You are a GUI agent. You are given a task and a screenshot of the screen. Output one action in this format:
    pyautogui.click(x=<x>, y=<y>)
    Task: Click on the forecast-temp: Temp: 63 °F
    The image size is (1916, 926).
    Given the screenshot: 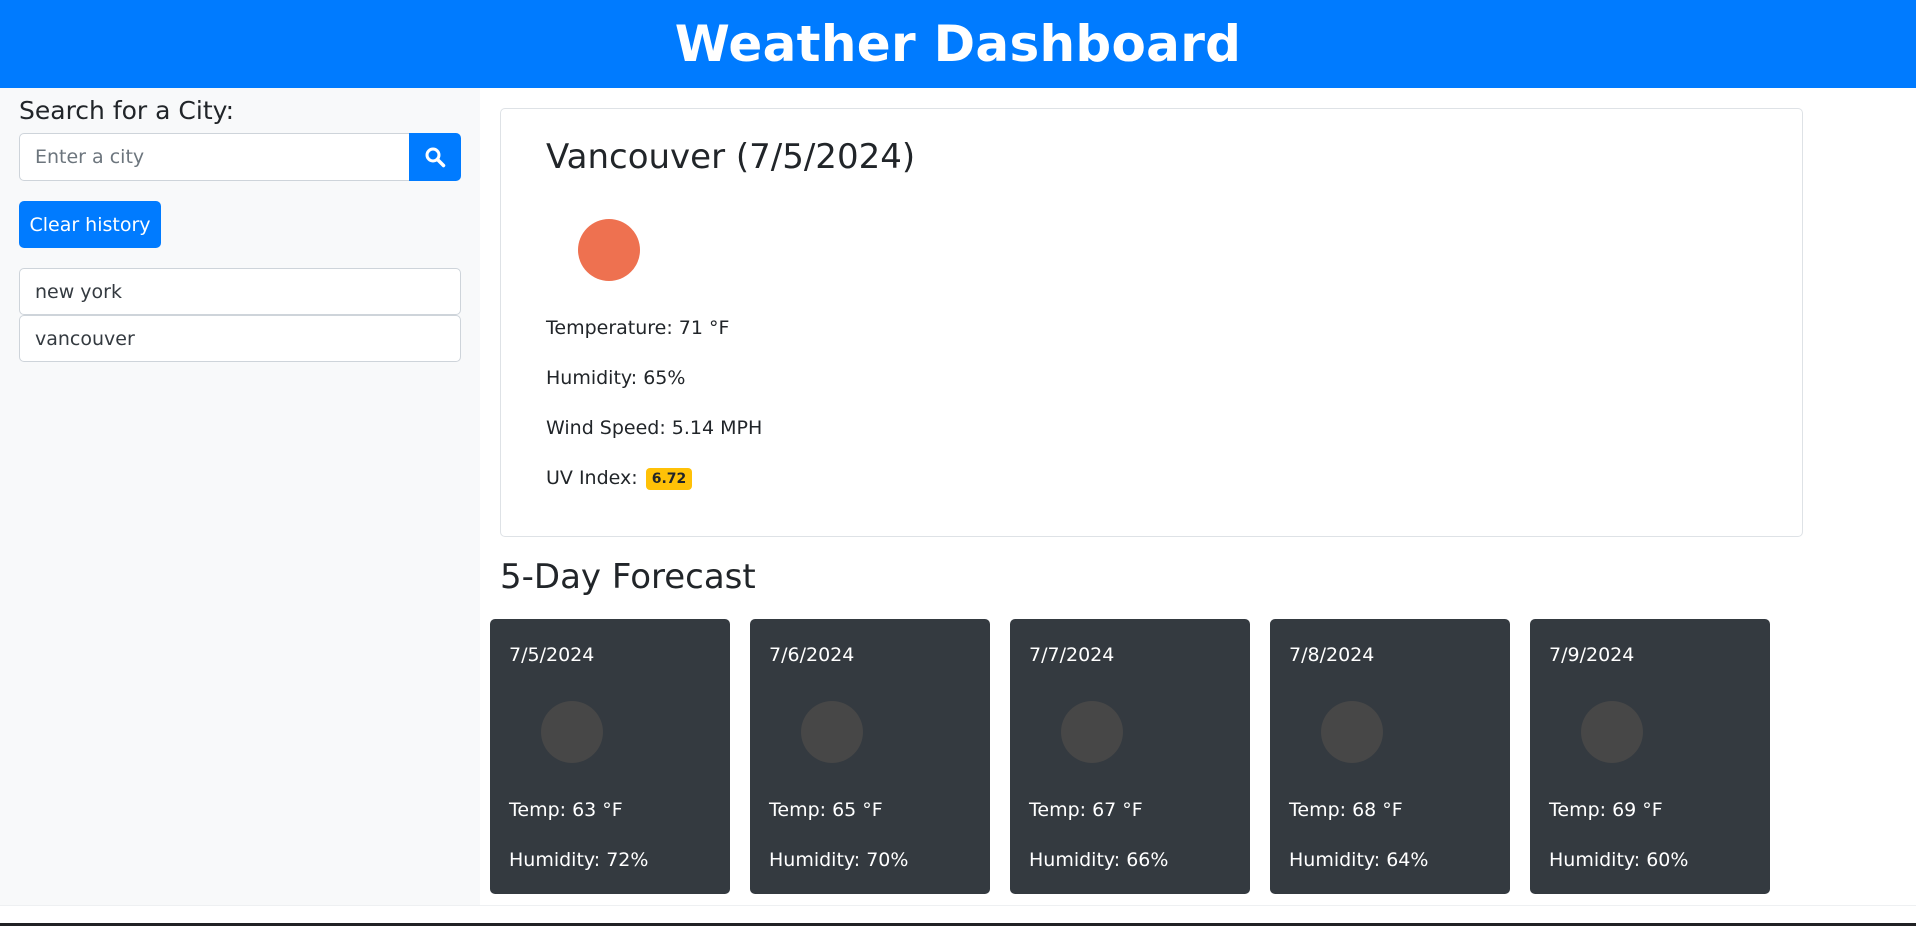 What is the action you would take?
    pyautogui.click(x=566, y=810)
    